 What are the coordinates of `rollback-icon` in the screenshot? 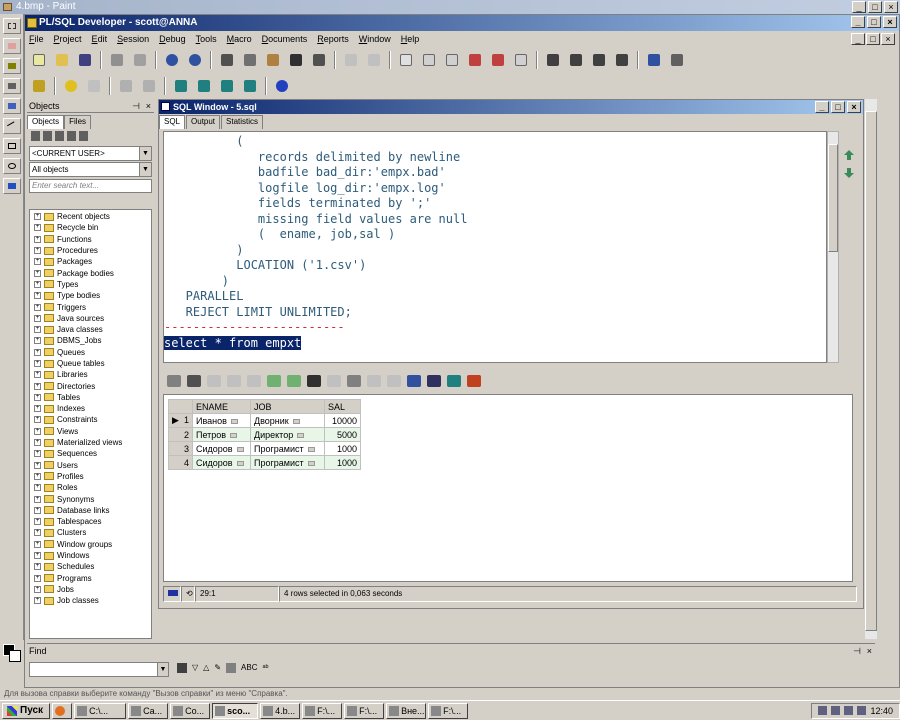 It's located at (149, 86).